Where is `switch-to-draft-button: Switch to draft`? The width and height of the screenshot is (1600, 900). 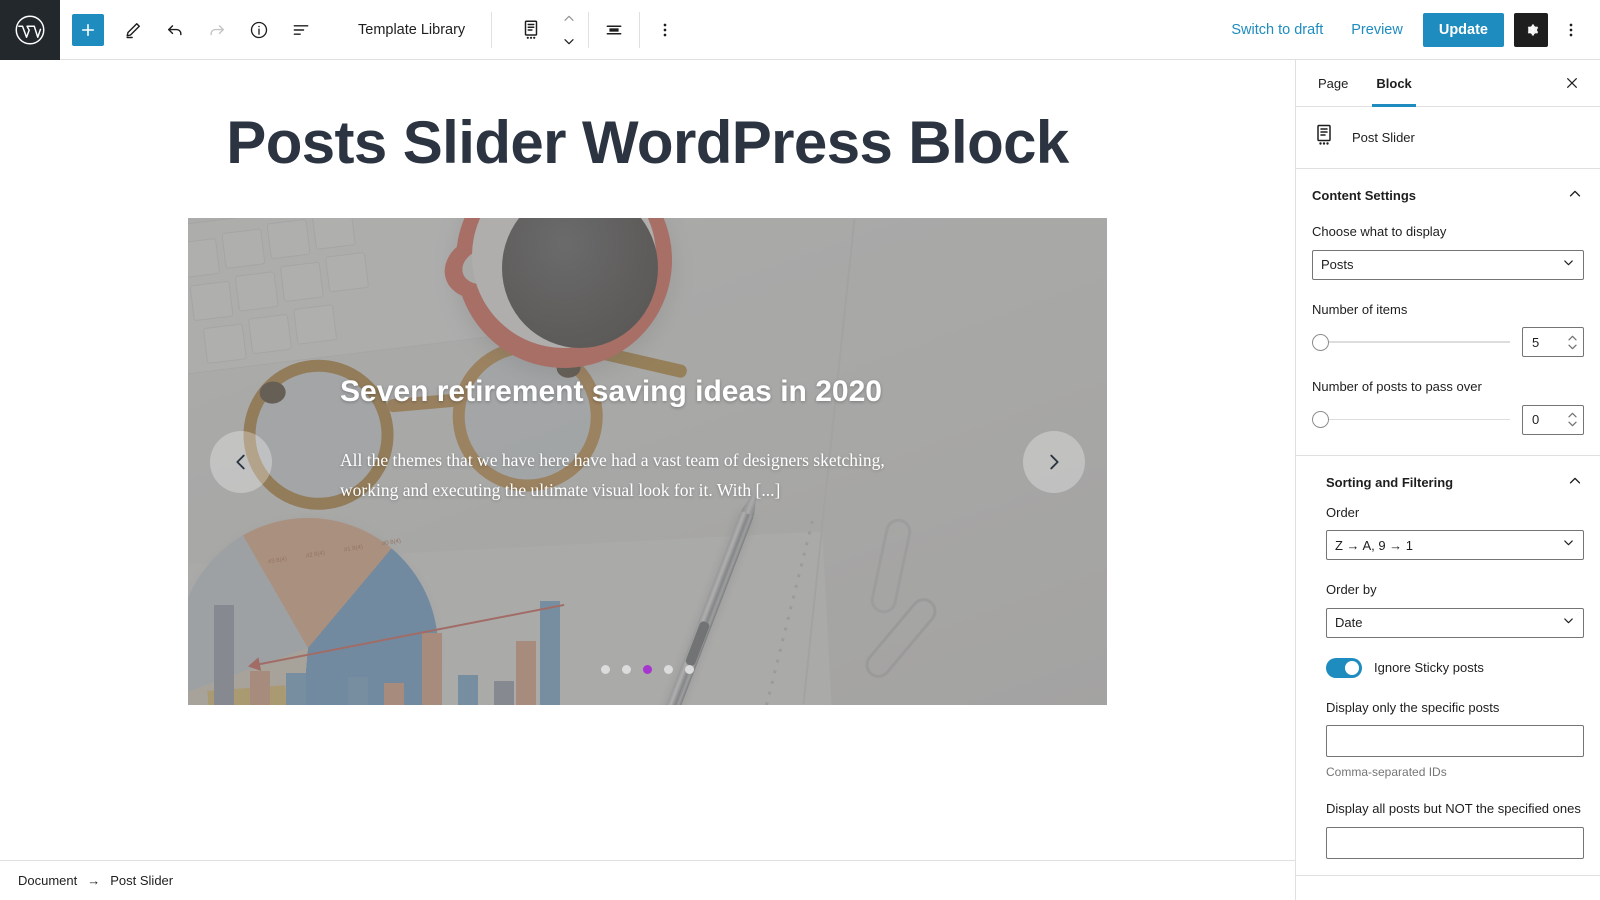
switch-to-draft-button: Switch to draft is located at coordinates (1277, 30).